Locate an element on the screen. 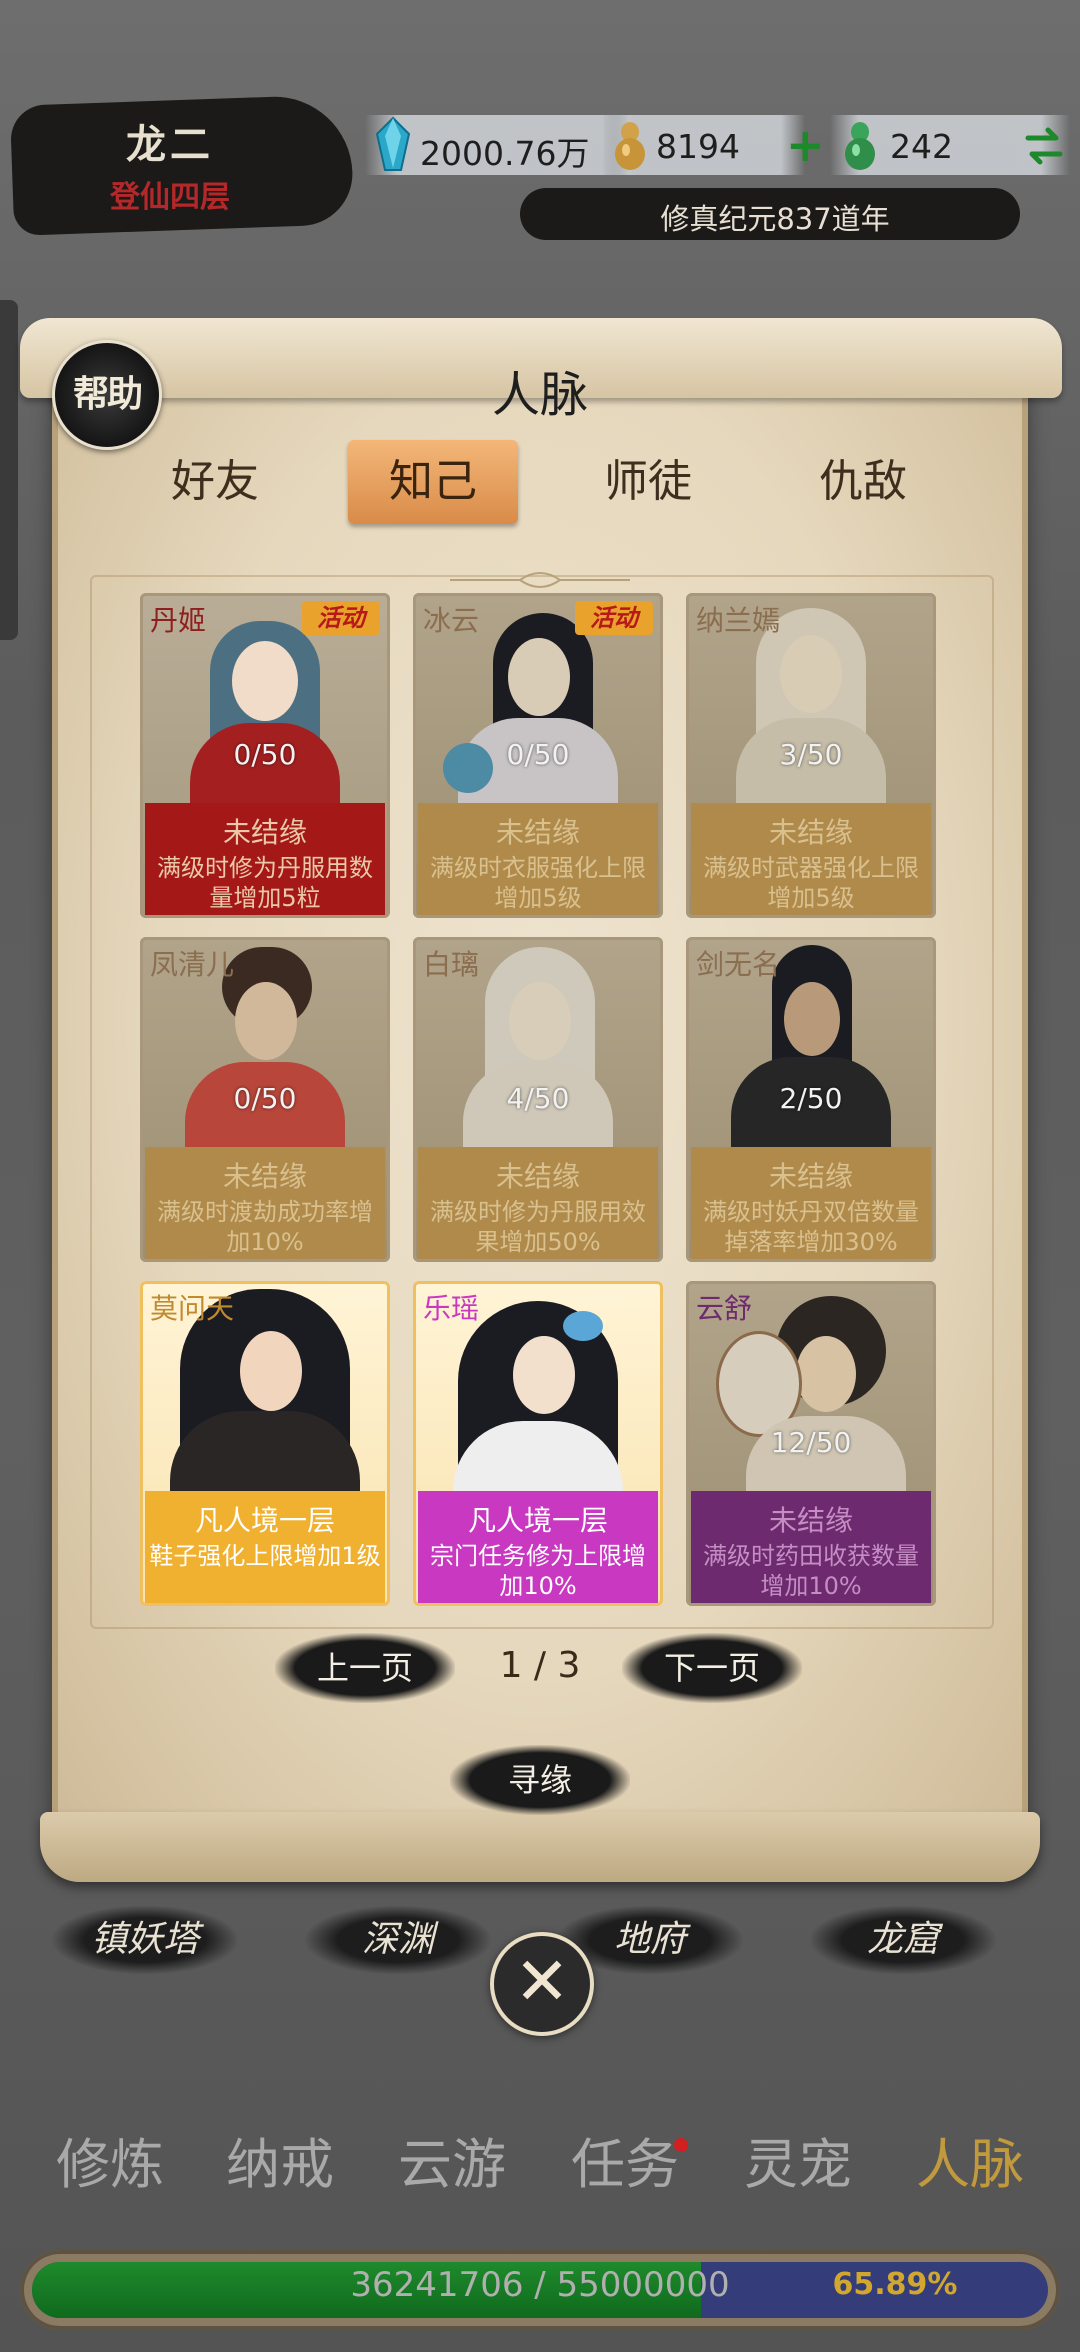 Image resolution: width=1080 pixels, height=2352 pixels. affinity-count: 2/50 is located at coordinates (811, 1098).